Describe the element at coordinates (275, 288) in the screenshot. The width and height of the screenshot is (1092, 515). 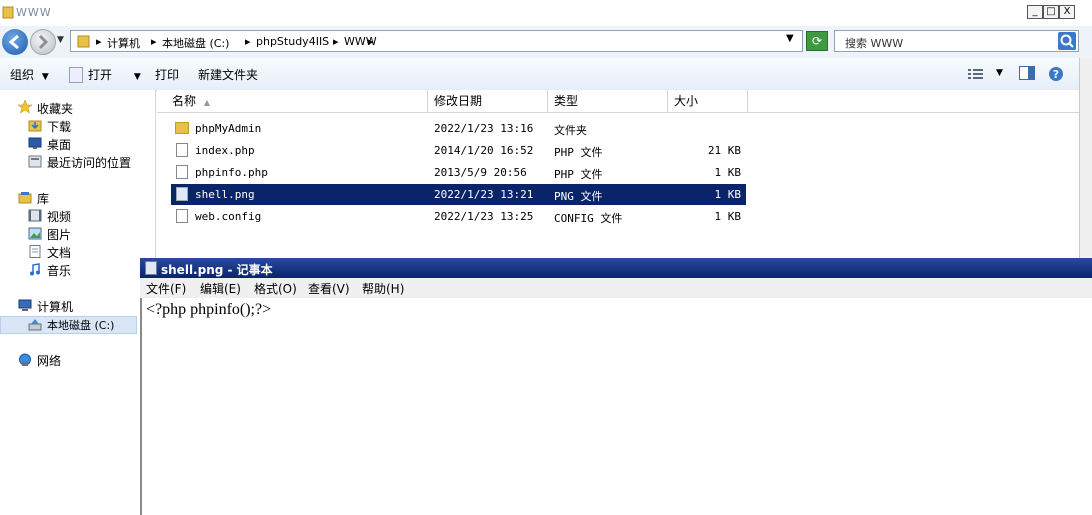
I see `menu-format: 格式(O)` at that location.